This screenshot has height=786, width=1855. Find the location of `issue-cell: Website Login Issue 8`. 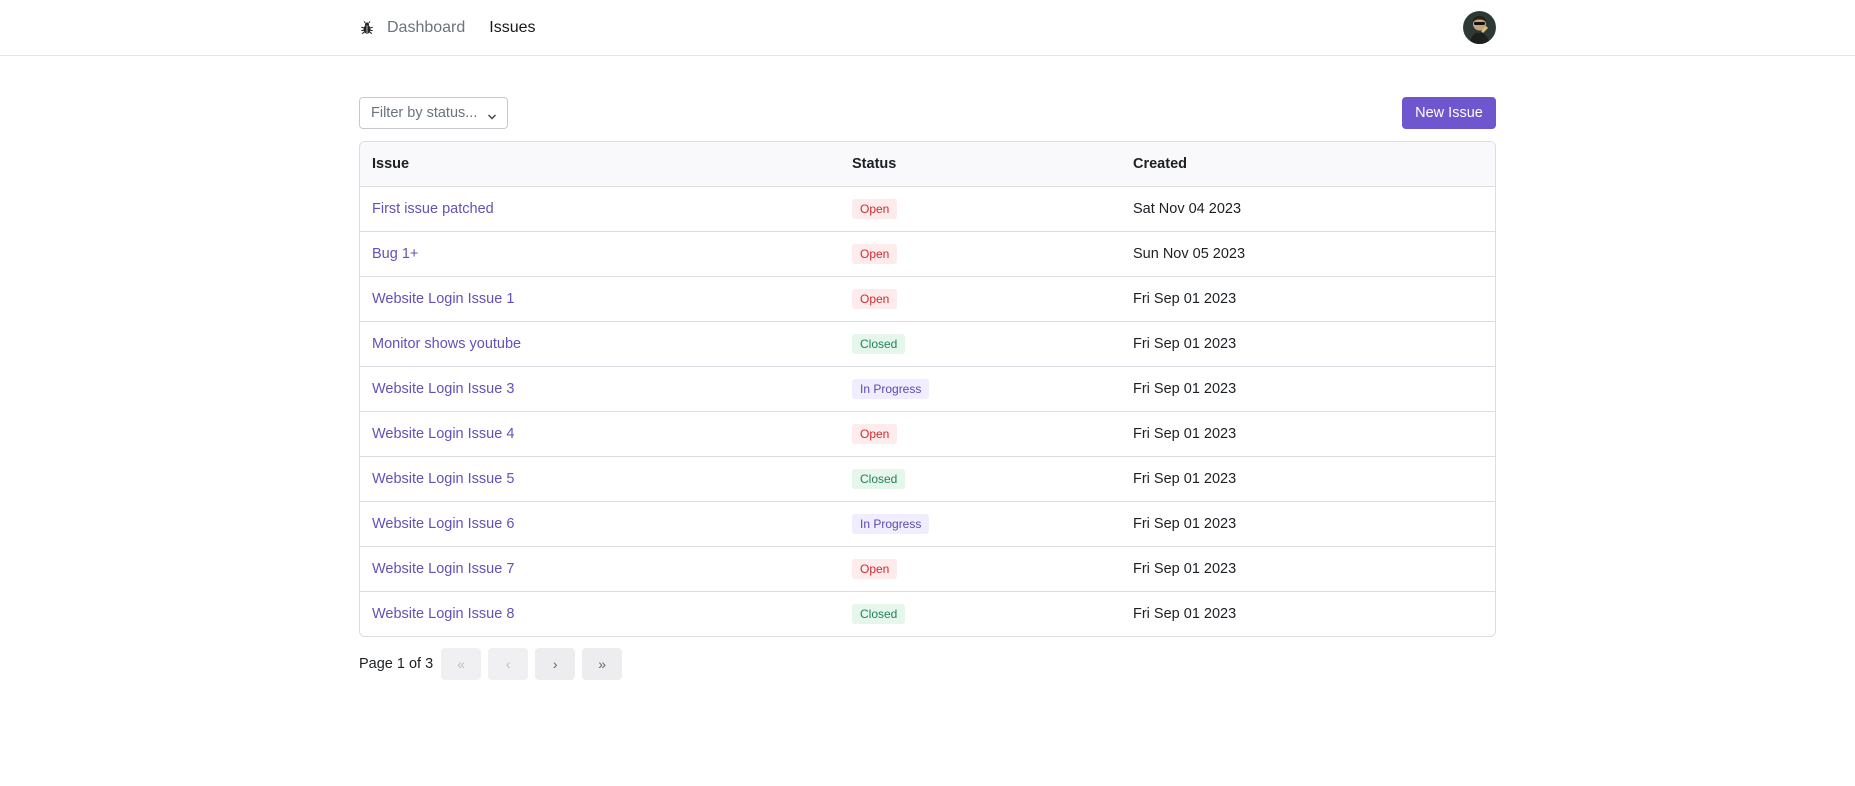

issue-cell: Website Login Issue 8 is located at coordinates (600, 613).